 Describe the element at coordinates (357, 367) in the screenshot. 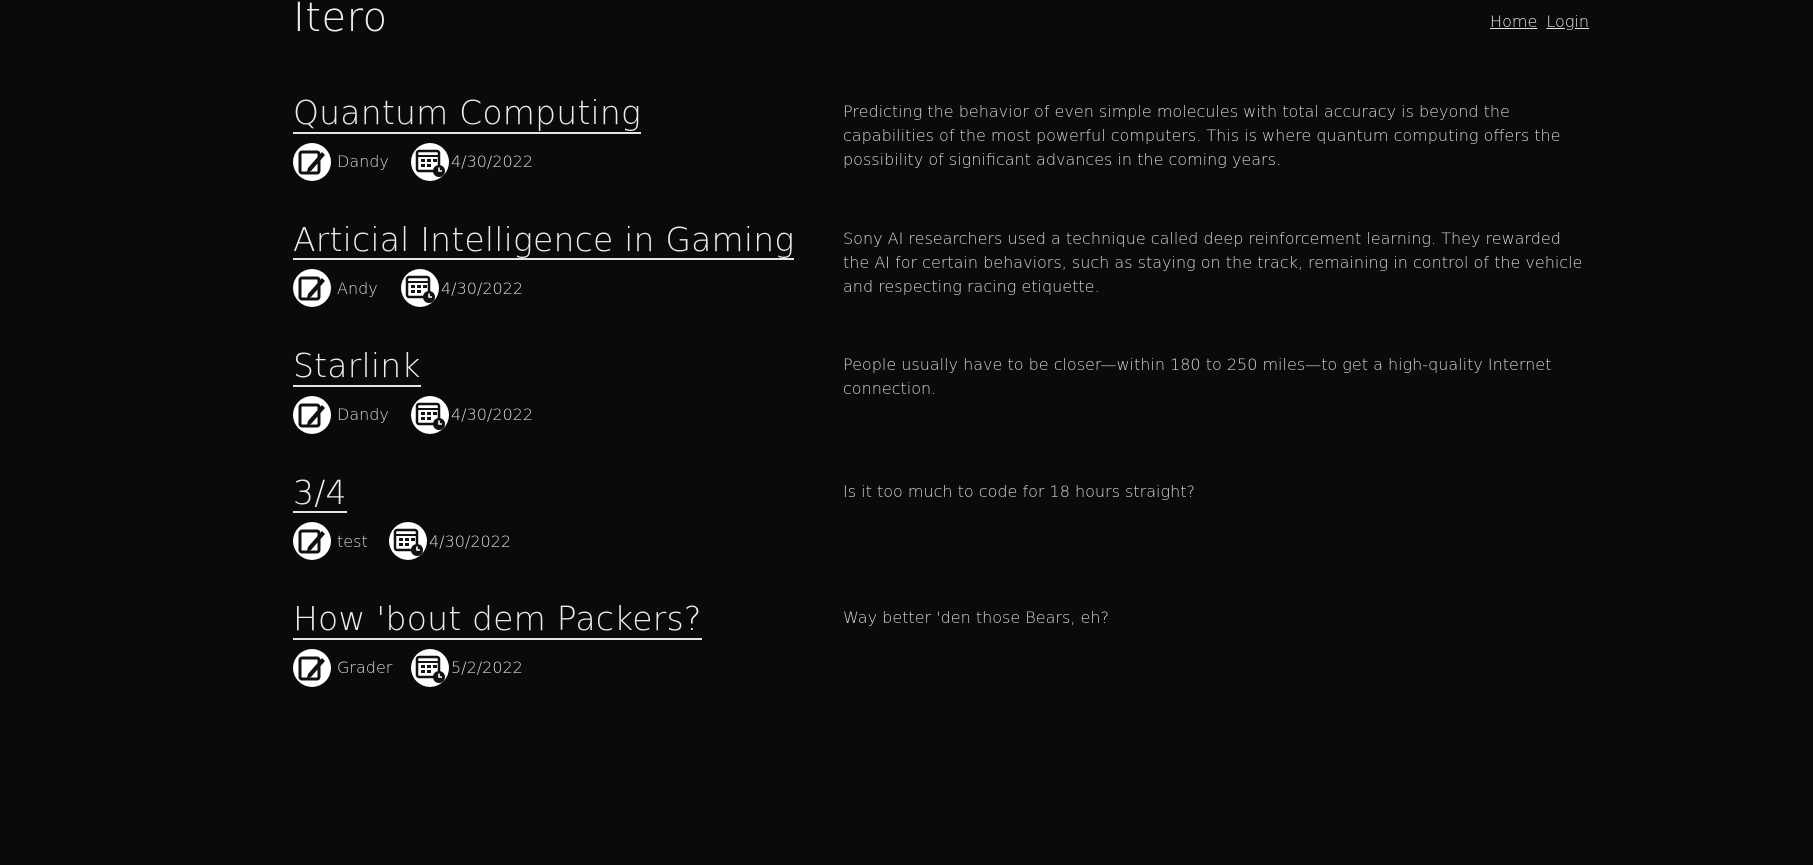

I see `post-title-link: Starlink` at that location.